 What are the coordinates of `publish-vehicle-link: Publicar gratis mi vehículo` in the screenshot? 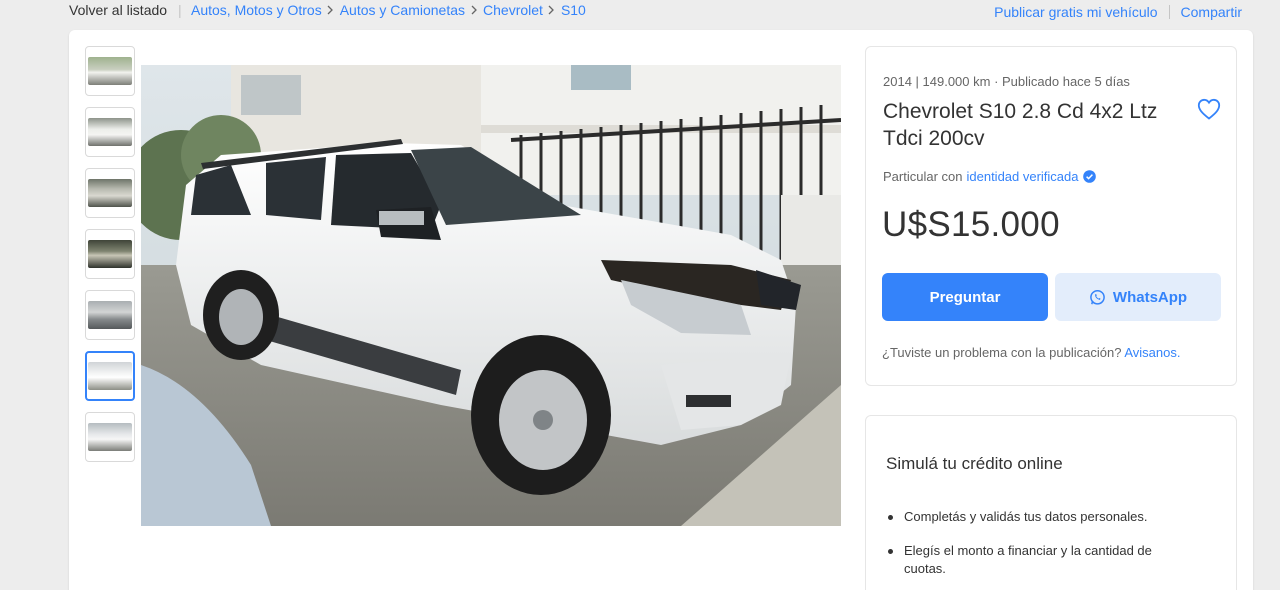 It's located at (1075, 12).